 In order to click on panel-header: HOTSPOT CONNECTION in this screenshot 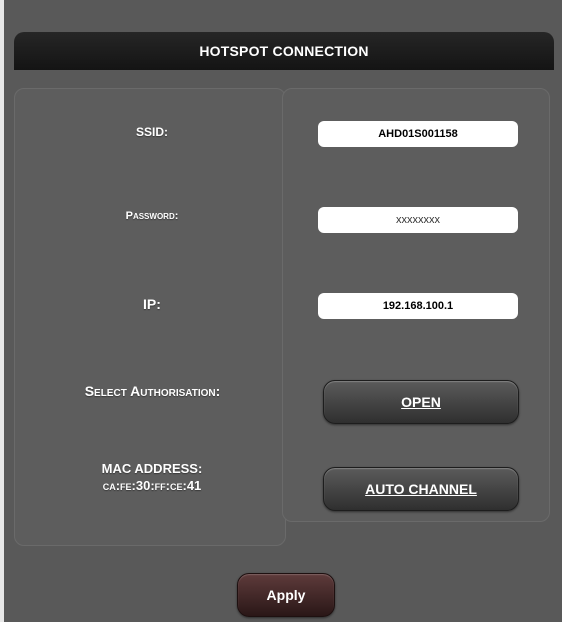, I will do `click(284, 51)`.